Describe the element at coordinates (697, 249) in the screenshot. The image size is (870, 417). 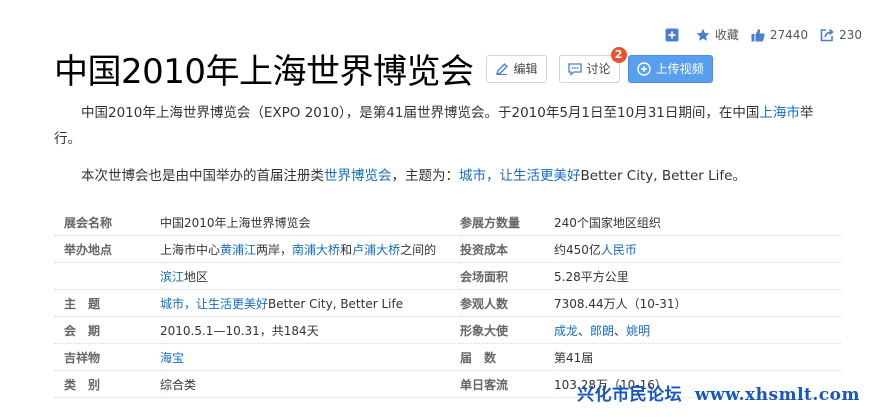
I see `info-value: 约450亿人民币` at that location.